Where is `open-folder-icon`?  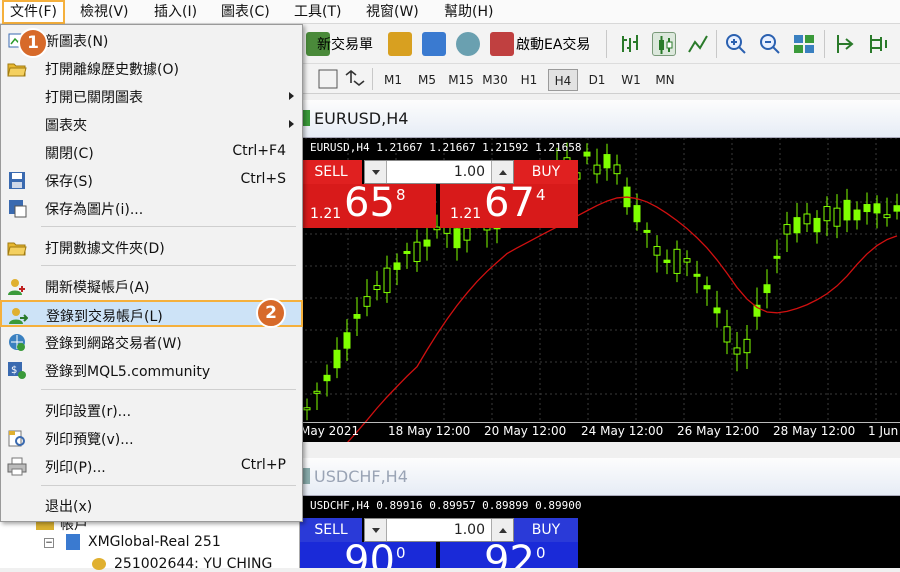
open-folder-icon is located at coordinates (17, 68).